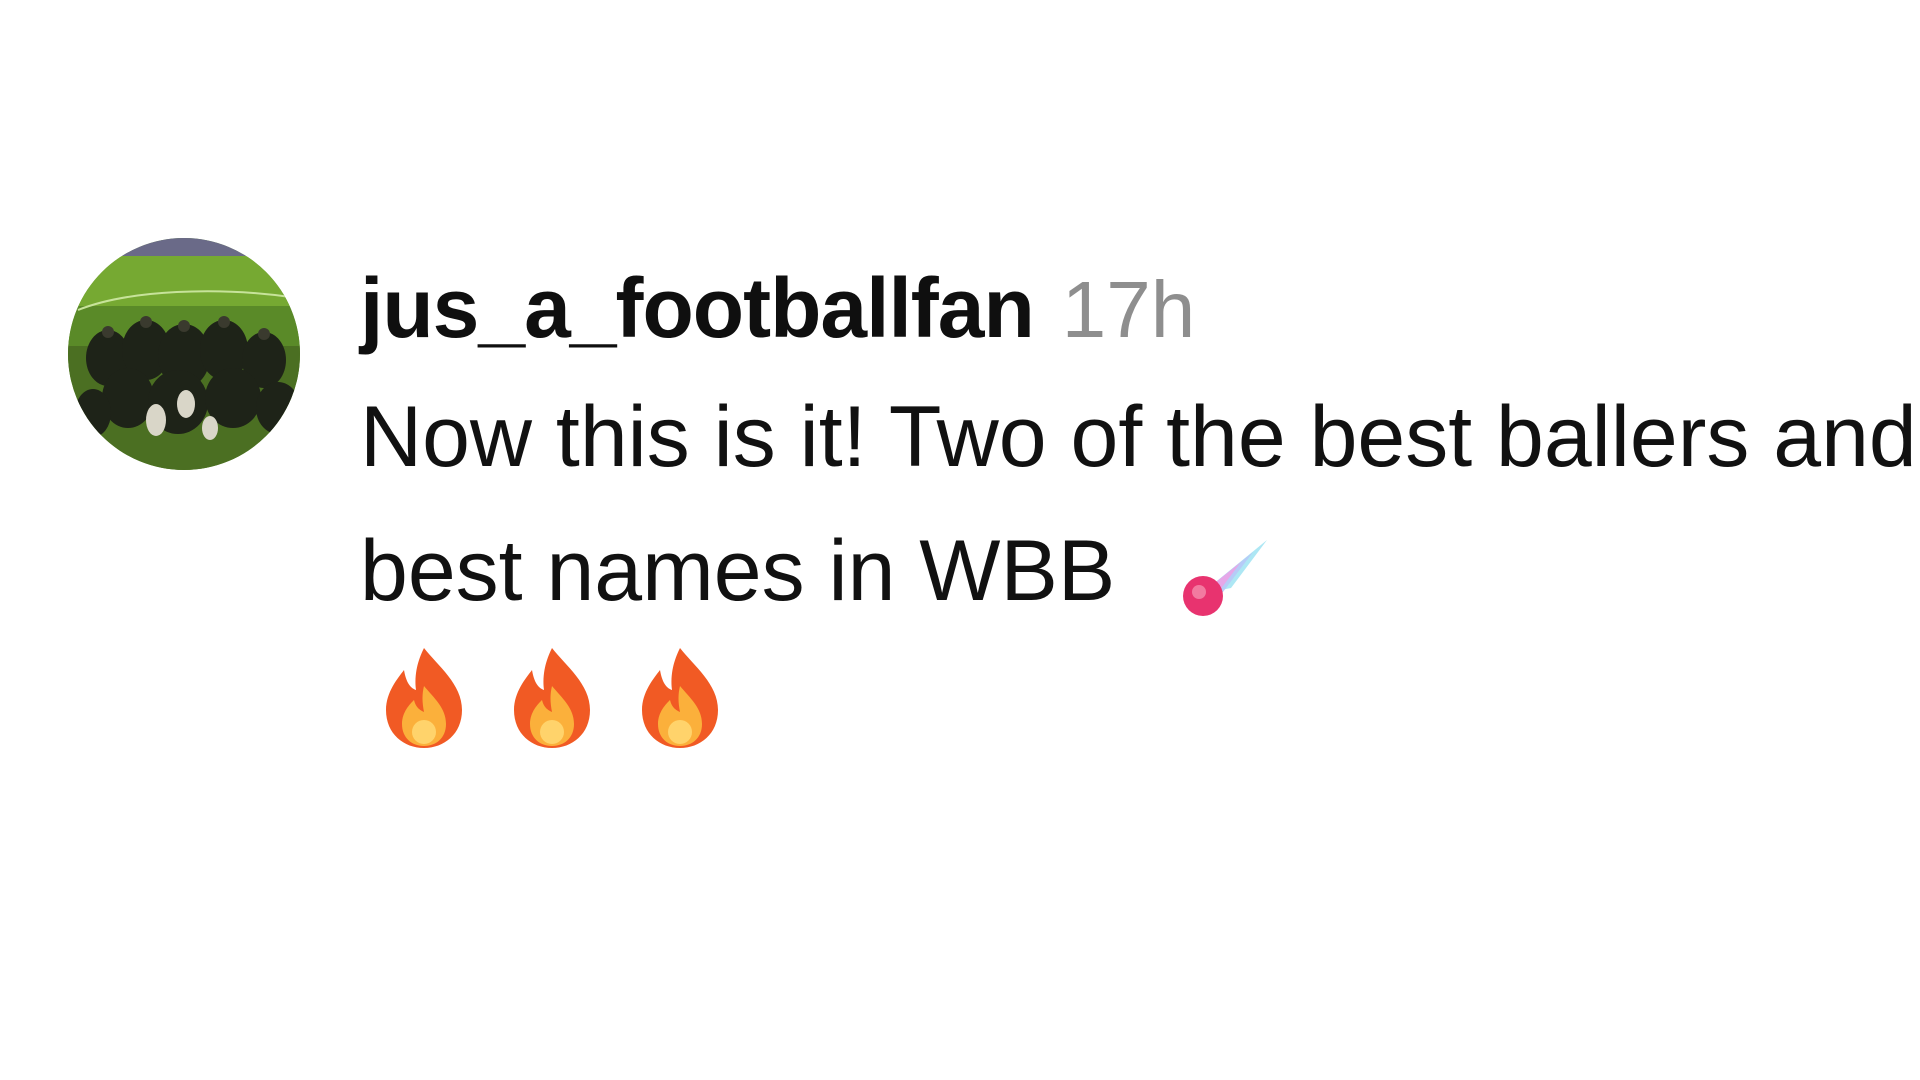  I want to click on username-link: jus_a_footballfan, so click(697, 308).